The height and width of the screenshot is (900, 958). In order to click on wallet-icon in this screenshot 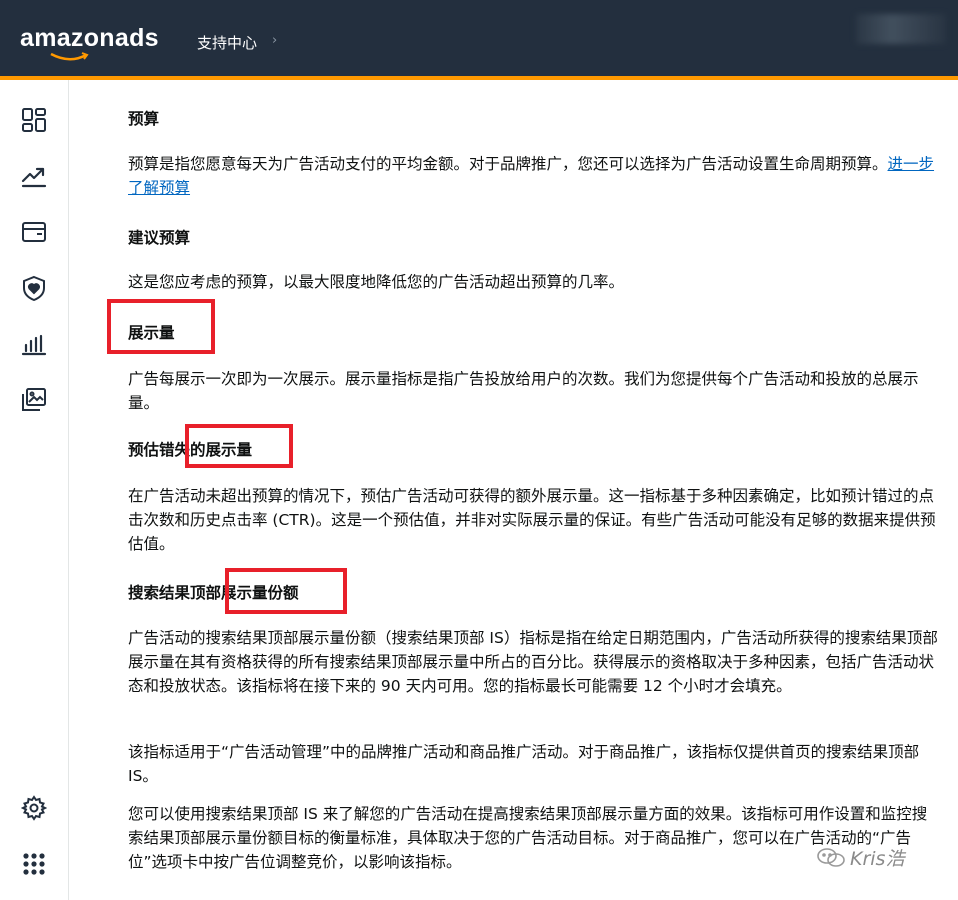, I will do `click(34, 232)`.